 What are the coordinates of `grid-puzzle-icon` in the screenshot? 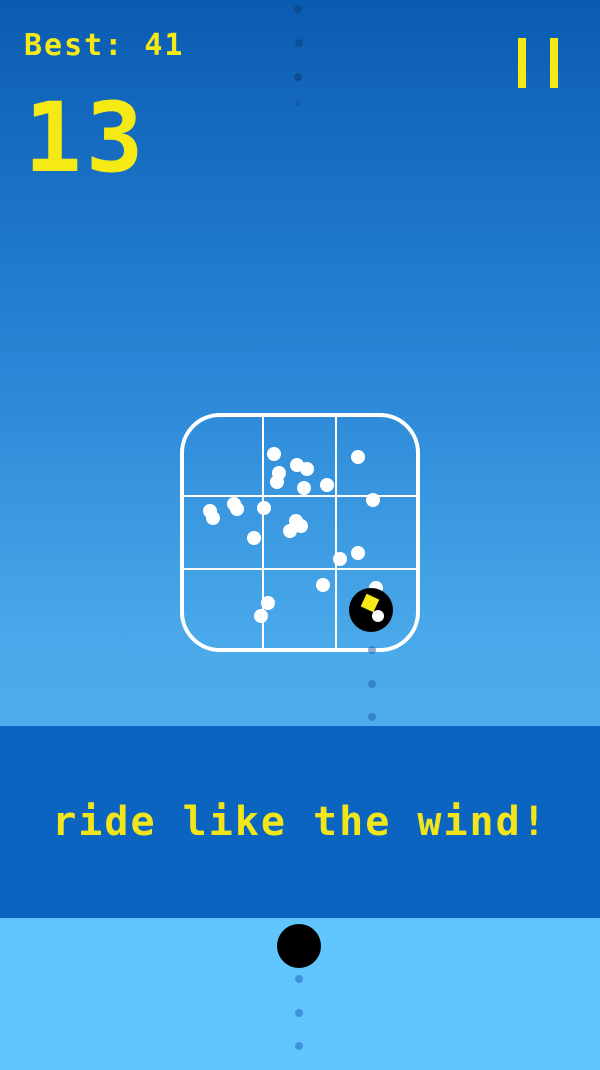 It's located at (300, 532).